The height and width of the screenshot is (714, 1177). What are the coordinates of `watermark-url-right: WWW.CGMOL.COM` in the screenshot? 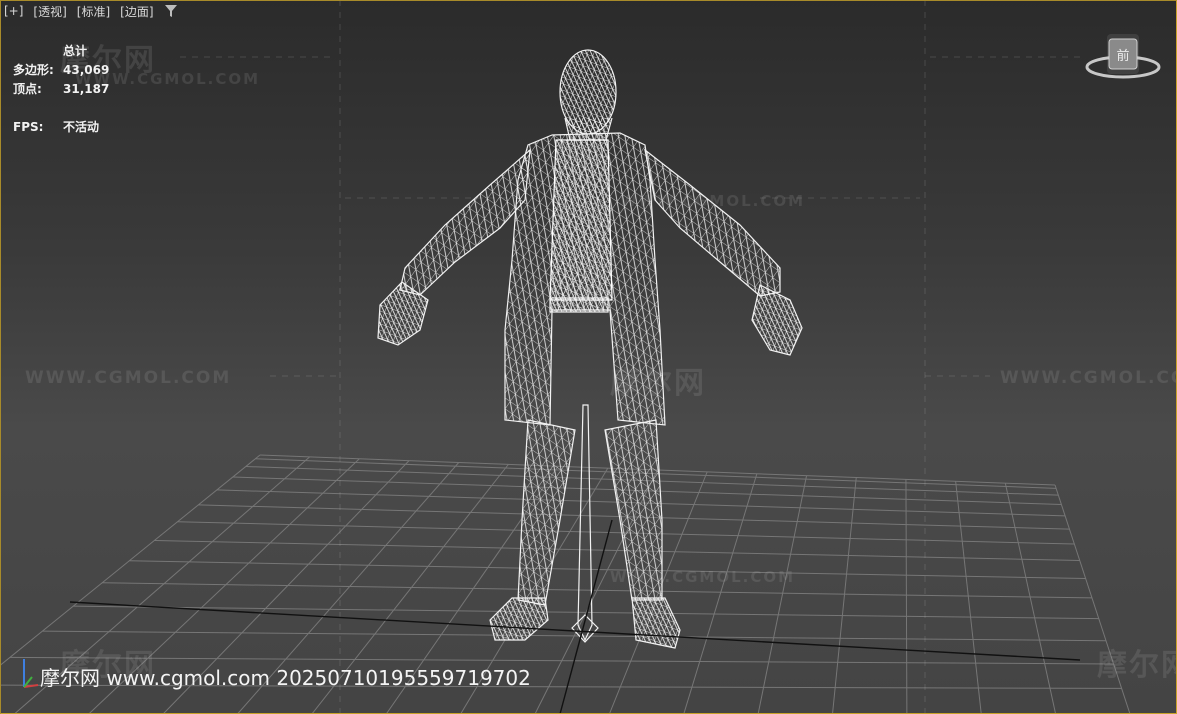 It's located at (1088, 378).